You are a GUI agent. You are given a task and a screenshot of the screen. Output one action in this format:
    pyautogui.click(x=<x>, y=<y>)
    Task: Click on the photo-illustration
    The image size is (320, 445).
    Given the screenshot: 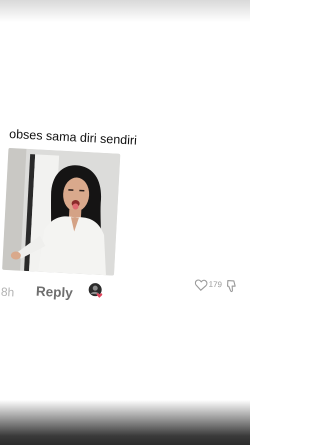 What is the action you would take?
    pyautogui.click(x=61, y=211)
    